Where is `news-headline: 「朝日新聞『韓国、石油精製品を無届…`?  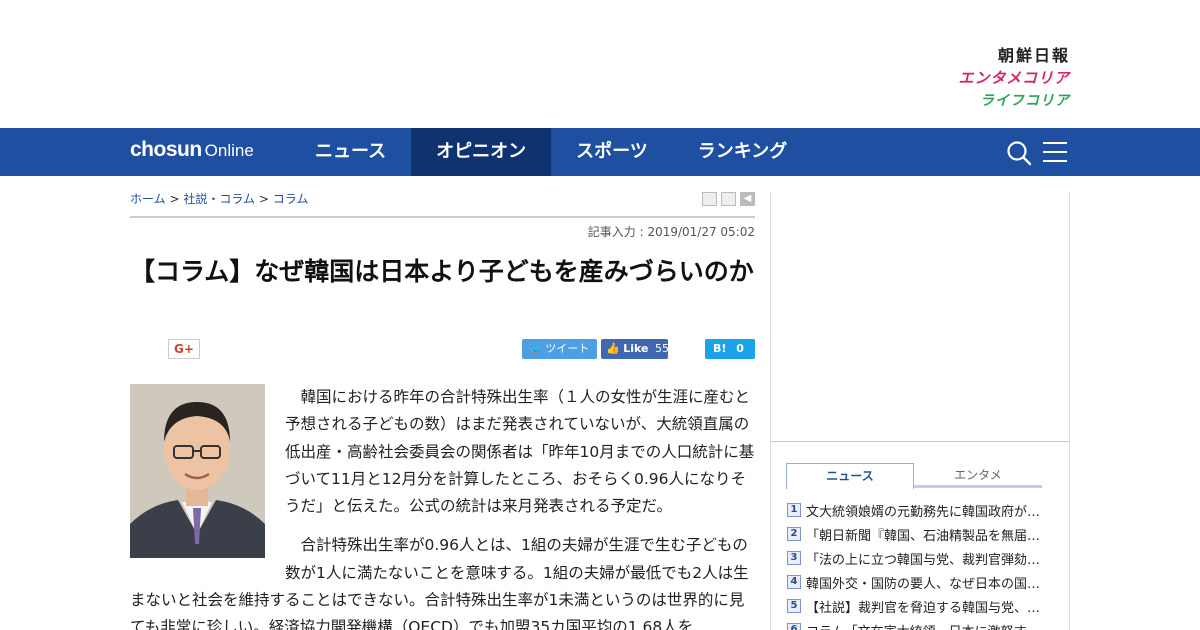 news-headline: 「朝日新聞『韓国、石油精製品を無届… is located at coordinates (926, 534).